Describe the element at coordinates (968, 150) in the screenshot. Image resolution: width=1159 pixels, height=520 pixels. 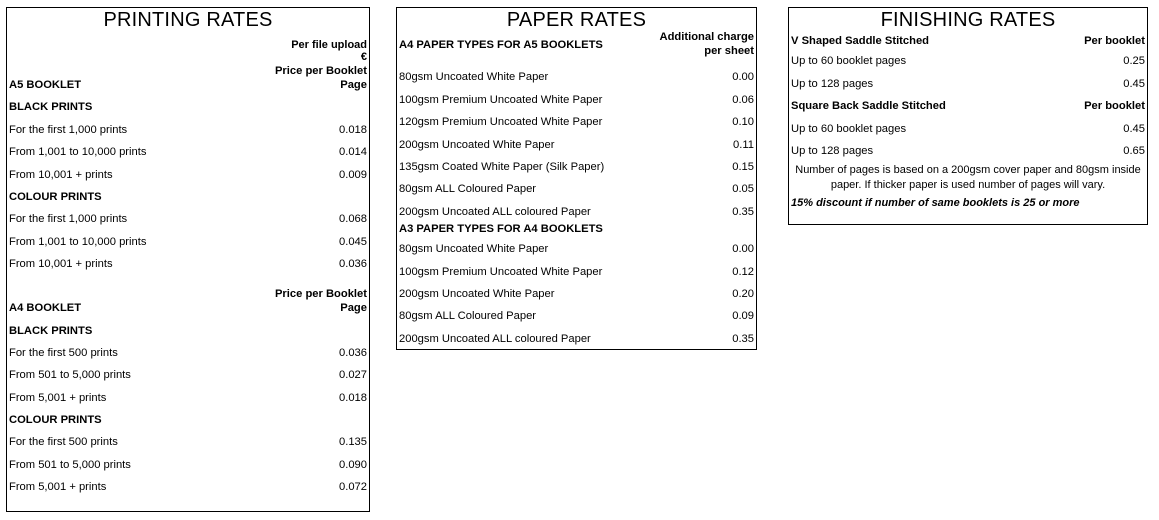
I see `table-row: Up to 128 pages 0.65` at that location.